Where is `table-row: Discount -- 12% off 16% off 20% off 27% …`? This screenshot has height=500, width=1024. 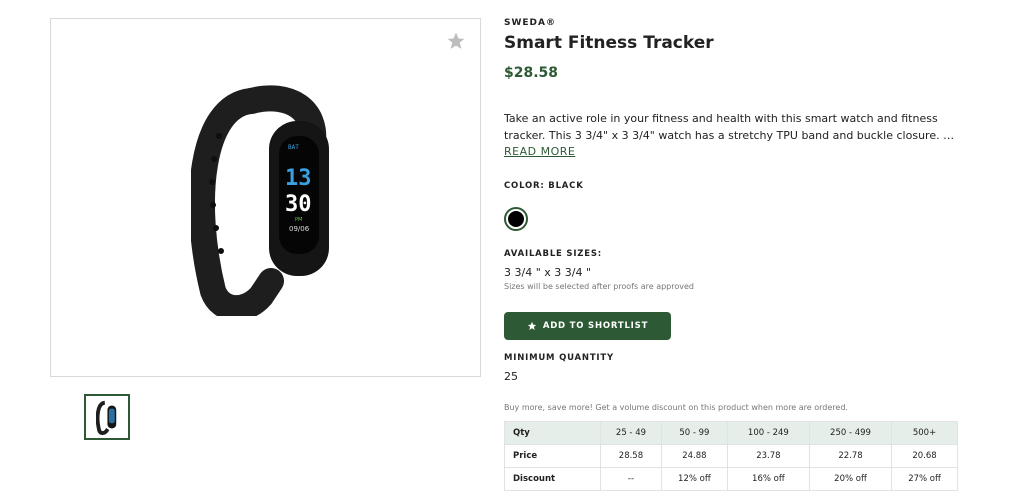
table-row: Discount -- 12% off 16% off 20% off 27% … is located at coordinates (731, 479).